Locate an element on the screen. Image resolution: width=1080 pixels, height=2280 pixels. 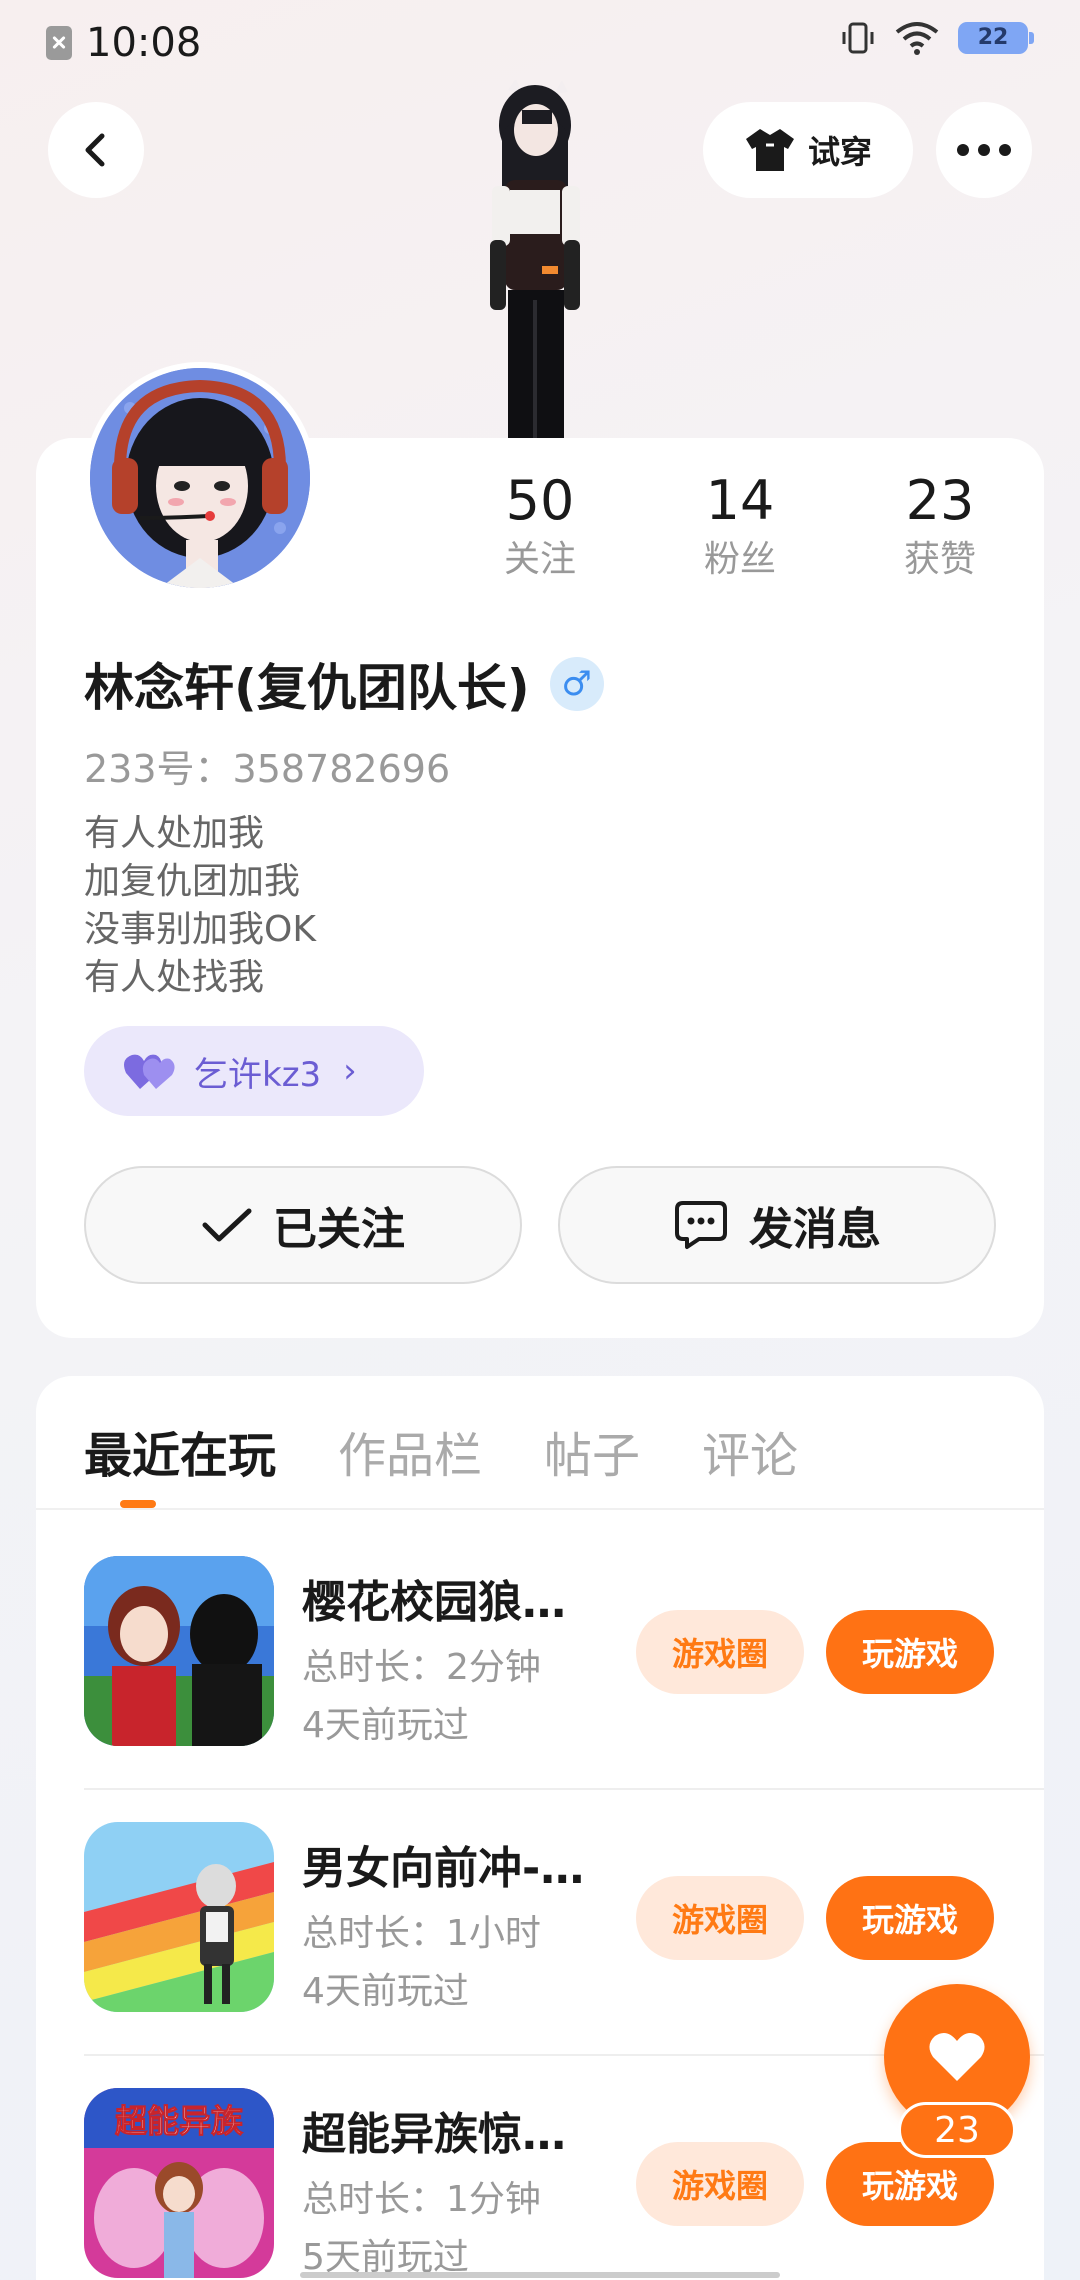
row-divider is located at coordinates (564, 1789).